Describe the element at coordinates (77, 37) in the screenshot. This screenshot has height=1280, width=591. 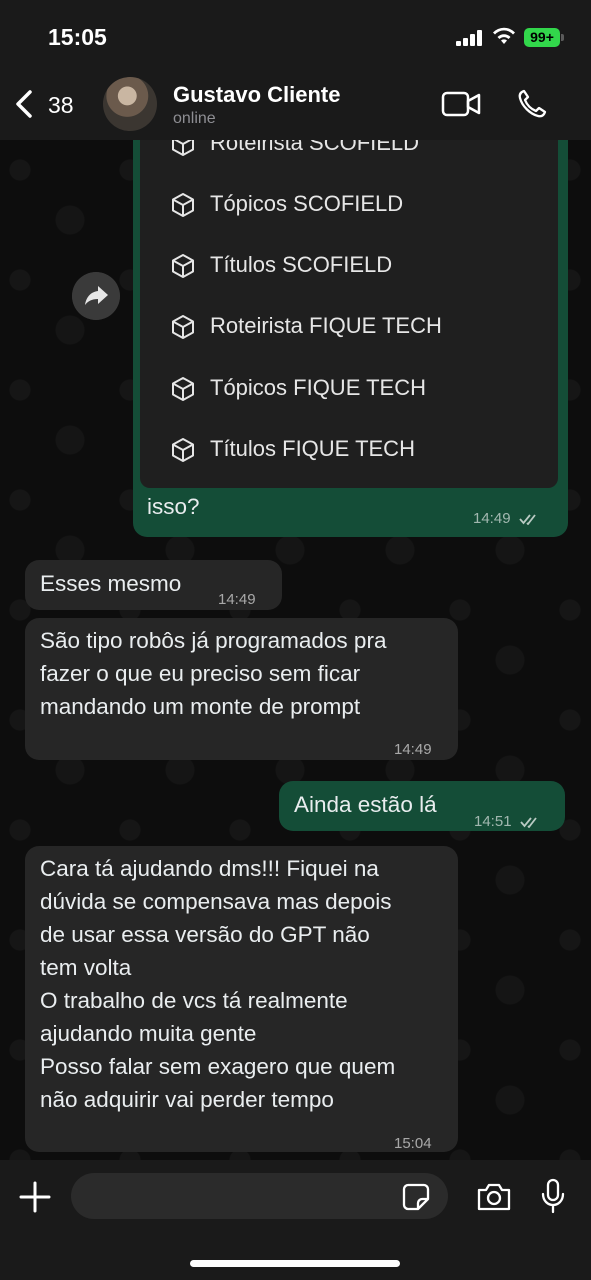
I see `status-time: 15:05` at that location.